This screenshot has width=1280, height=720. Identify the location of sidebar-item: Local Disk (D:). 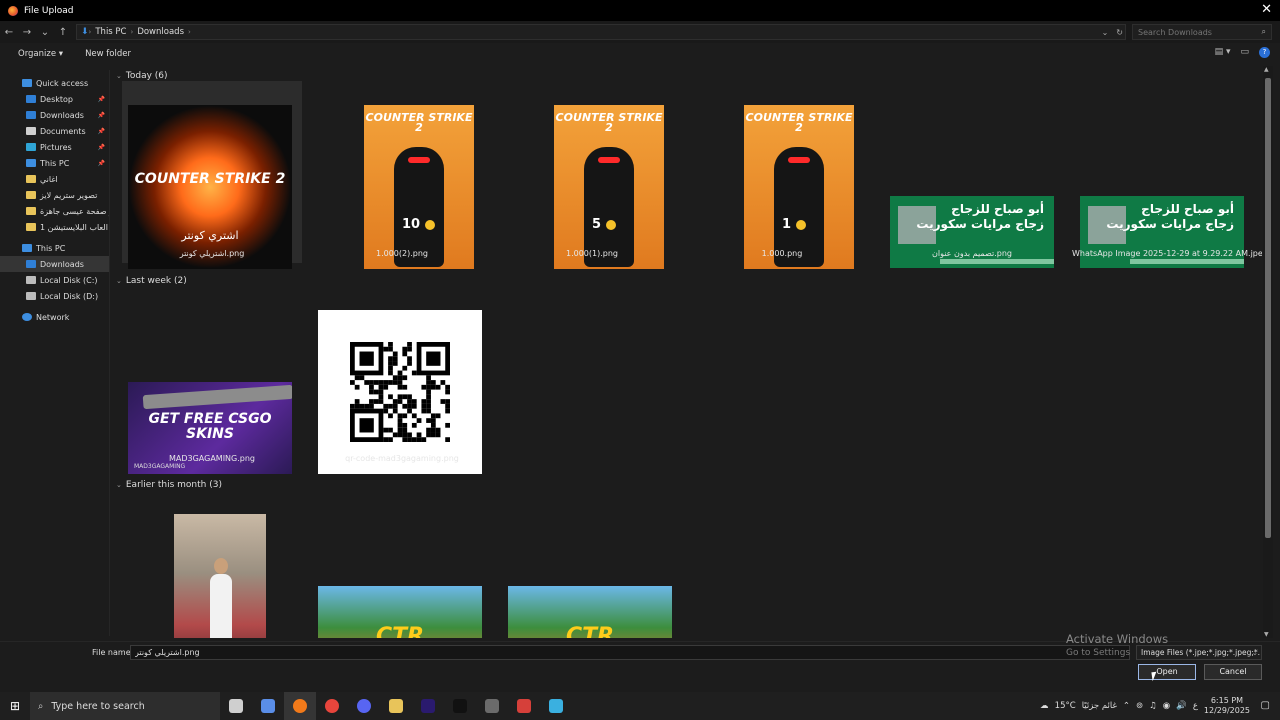
(54, 296).